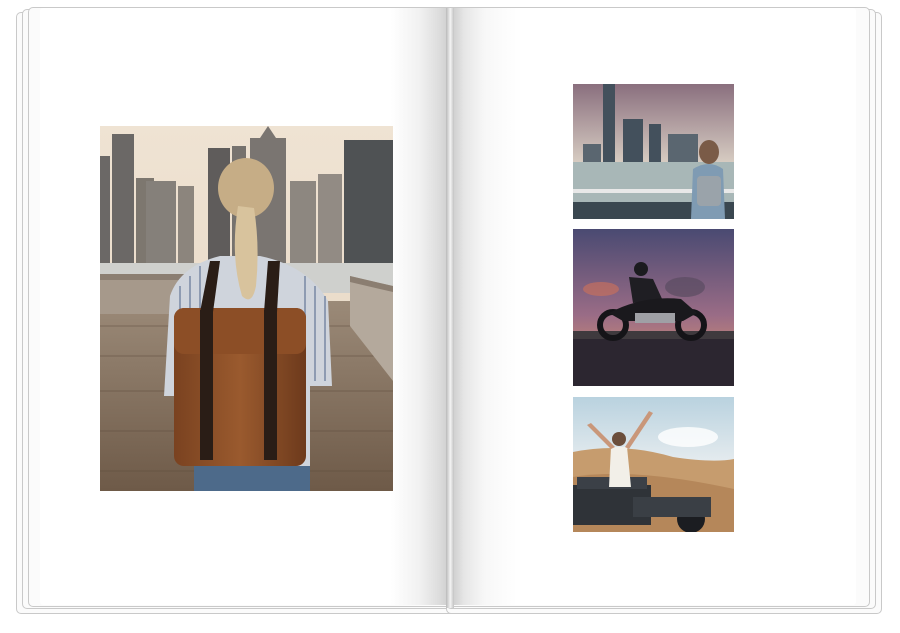 This screenshot has height=633, width=900. What do you see at coordinates (653, 151) in the screenshot?
I see `photo-city-overlook` at bounding box center [653, 151].